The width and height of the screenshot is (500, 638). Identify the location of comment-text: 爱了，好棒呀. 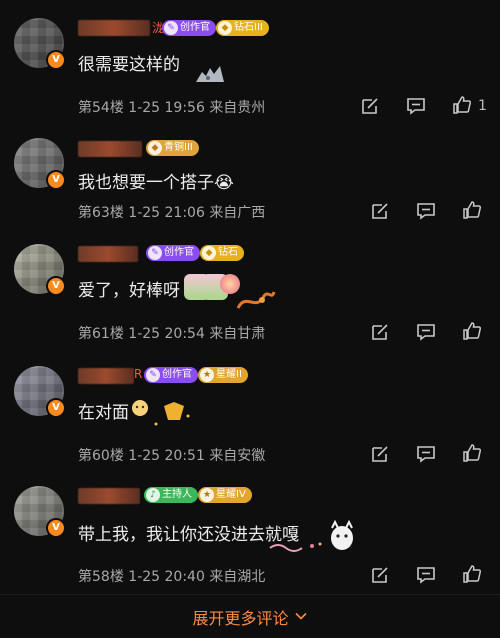
(129, 291).